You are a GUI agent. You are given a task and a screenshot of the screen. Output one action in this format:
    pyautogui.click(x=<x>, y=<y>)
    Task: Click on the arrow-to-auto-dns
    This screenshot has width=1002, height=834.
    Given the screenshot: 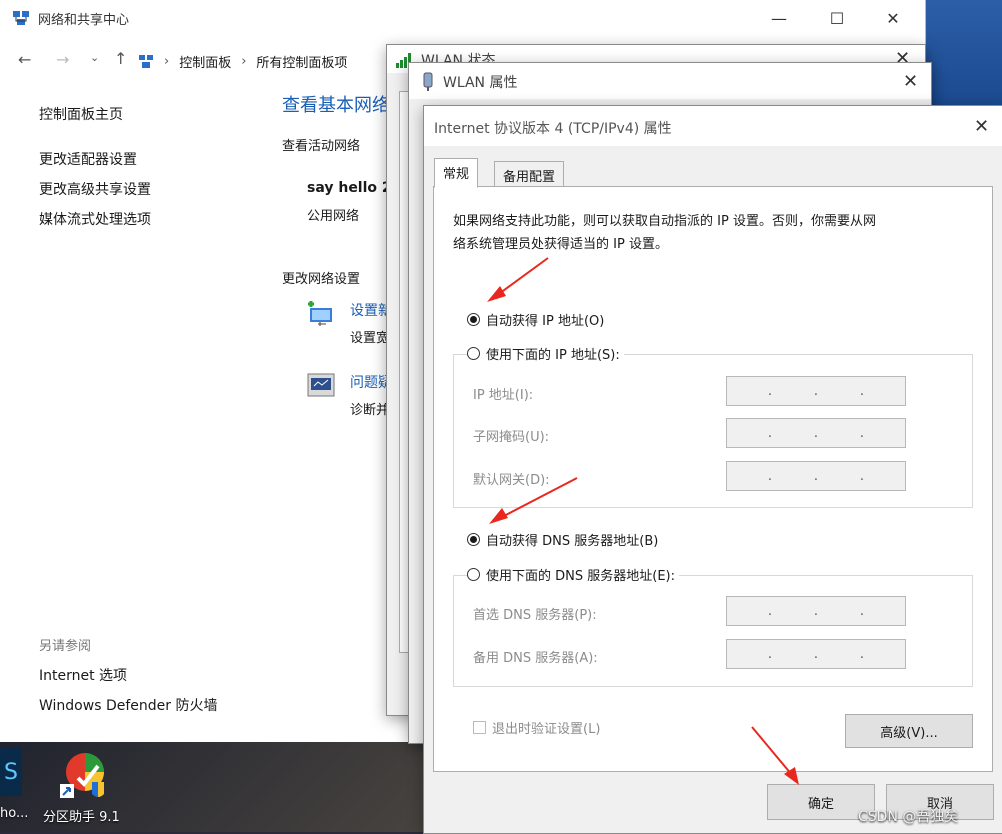 What is the action you would take?
    pyautogui.click(x=533, y=500)
    